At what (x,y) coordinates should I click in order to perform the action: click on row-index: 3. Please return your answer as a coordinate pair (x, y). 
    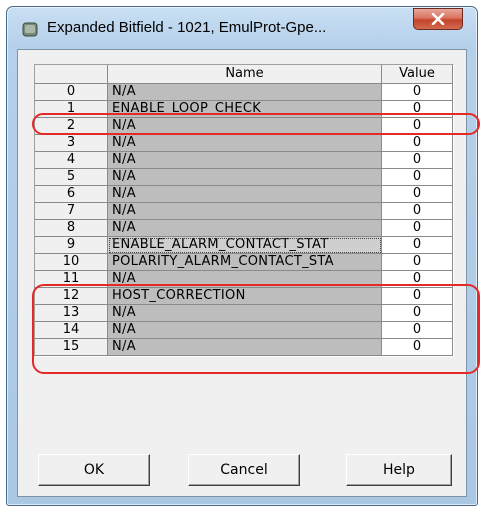
    Looking at the image, I should click on (71, 143).